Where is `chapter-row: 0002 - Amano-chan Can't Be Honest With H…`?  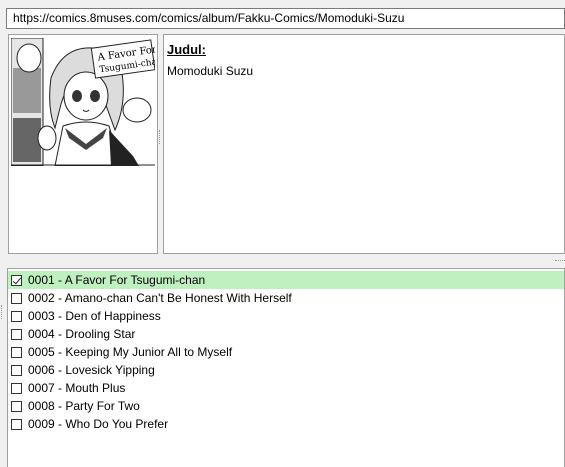 chapter-row: 0002 - Amano-chan Can't Be Honest With H… is located at coordinates (286, 298).